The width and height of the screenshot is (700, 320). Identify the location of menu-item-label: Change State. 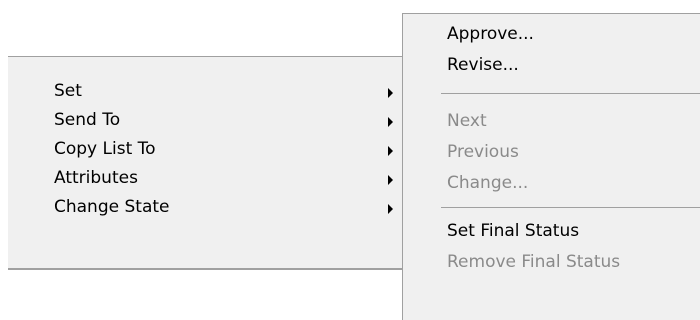
(112, 207).